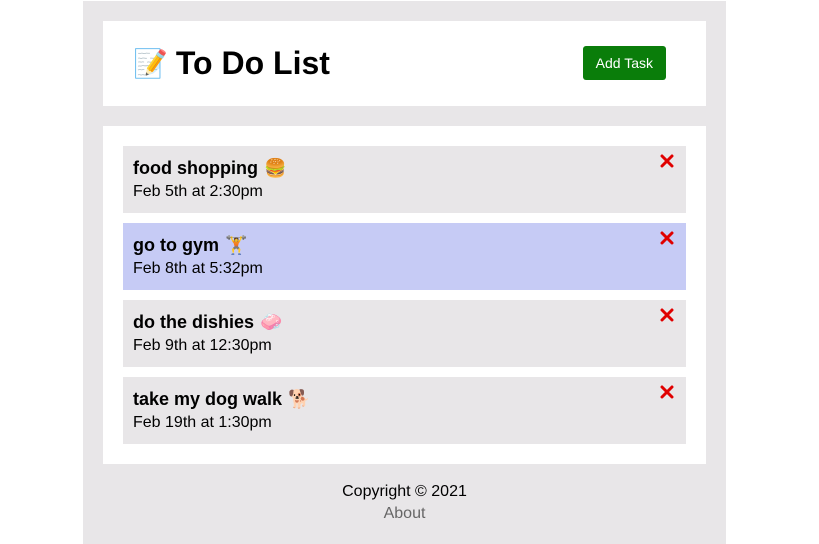 The image size is (819, 544). I want to click on task-title-row: food shopping 🍔, so click(404, 168).